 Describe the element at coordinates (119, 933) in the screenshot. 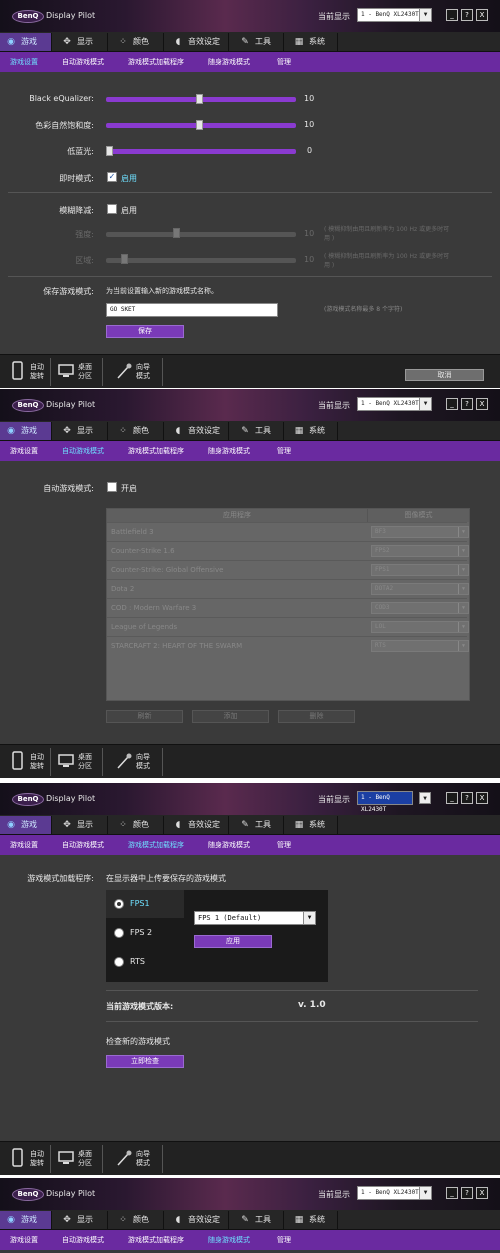

I see `radio-fps2` at that location.